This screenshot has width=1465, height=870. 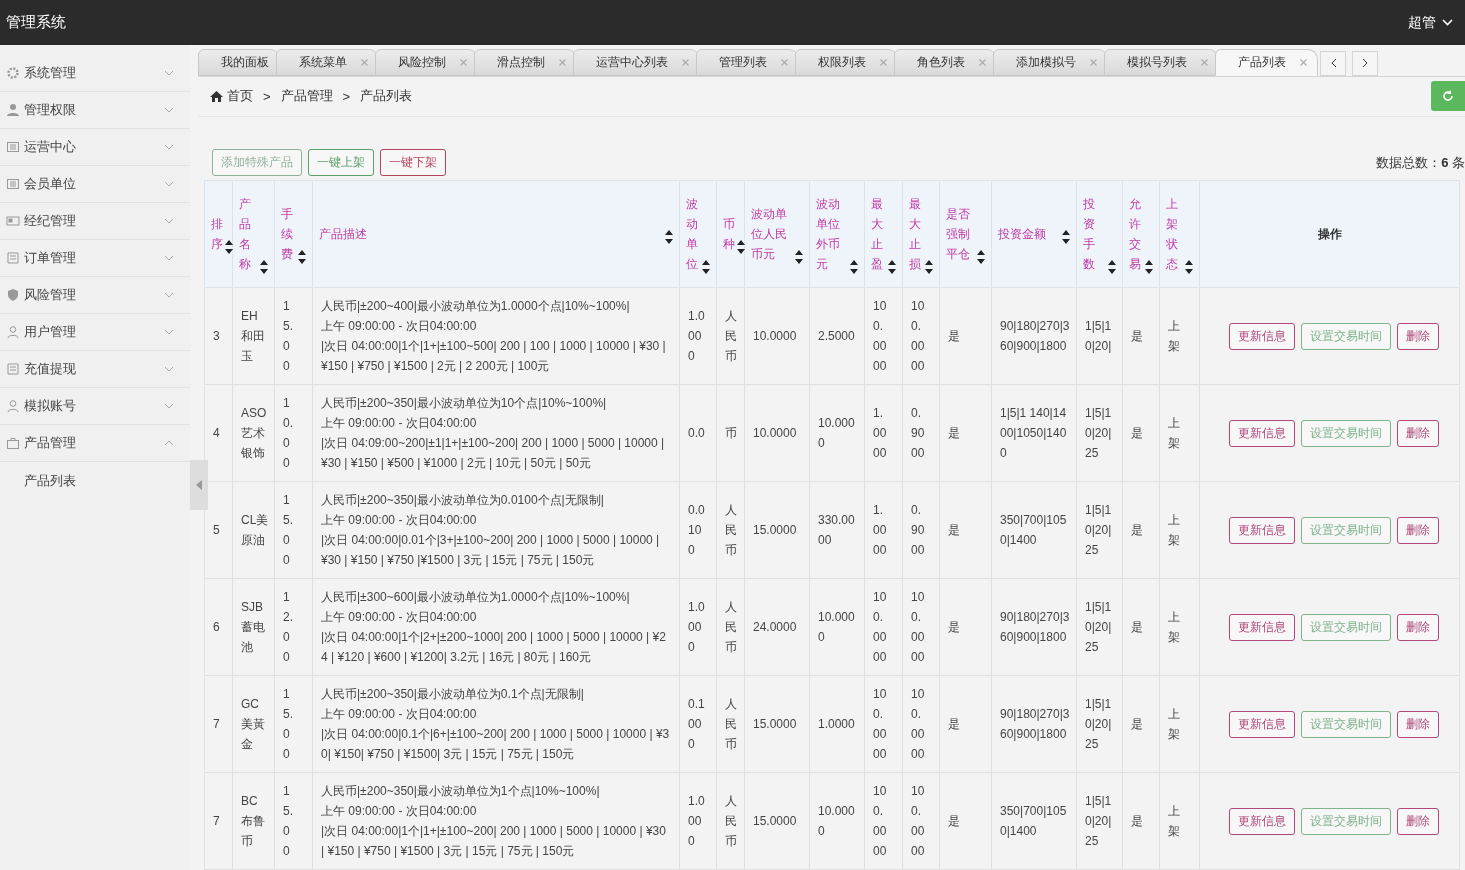 I want to click on sidebar-item: 经纪管理, so click(x=95, y=221).